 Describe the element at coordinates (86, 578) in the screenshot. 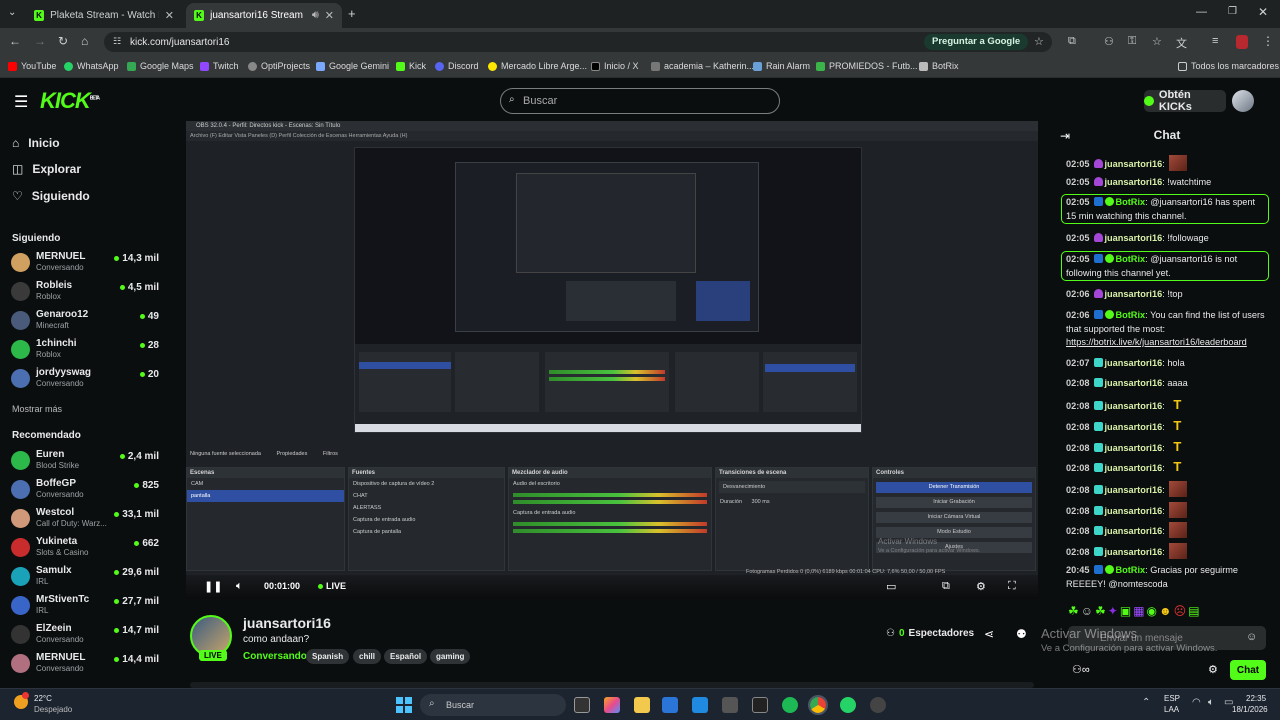

I see `sidebar-channel: Samulx IRL 29,6 mil` at that location.